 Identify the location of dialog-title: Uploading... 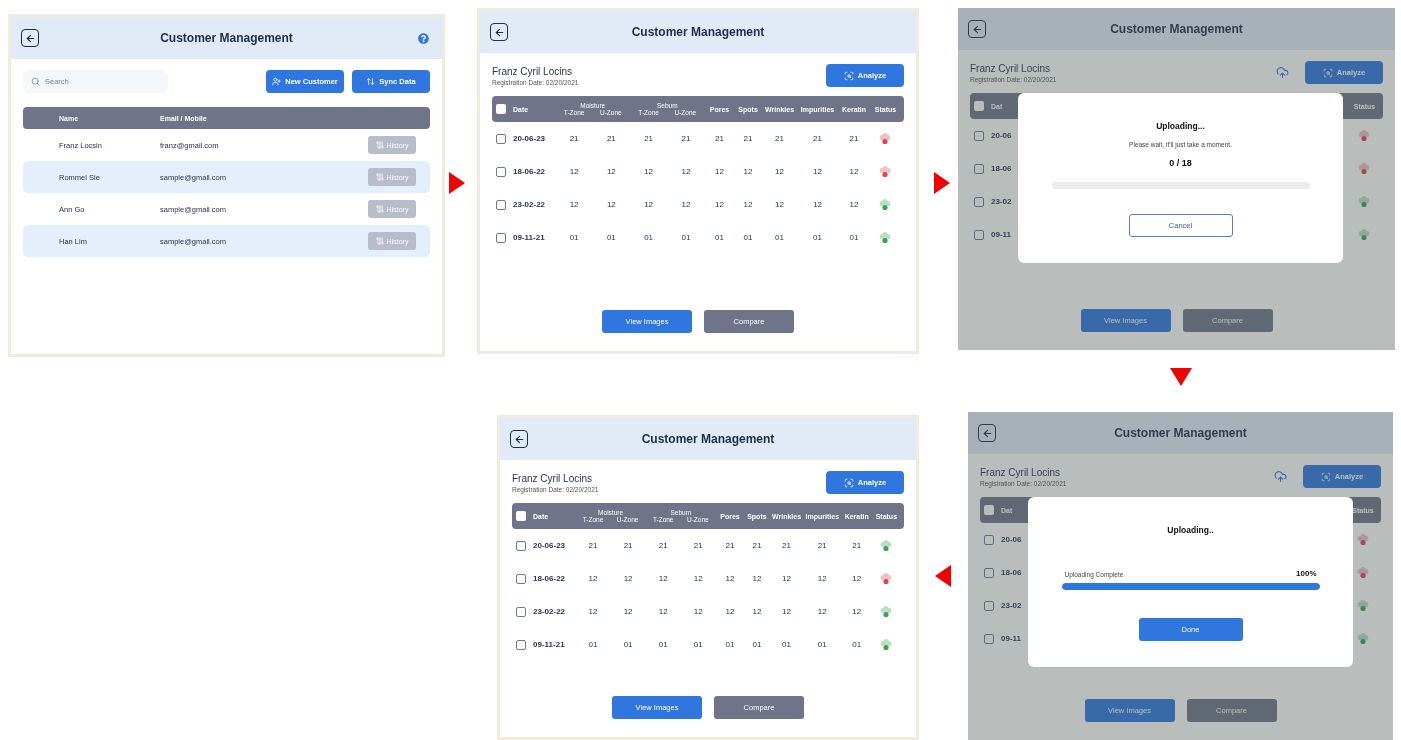
(1190, 530).